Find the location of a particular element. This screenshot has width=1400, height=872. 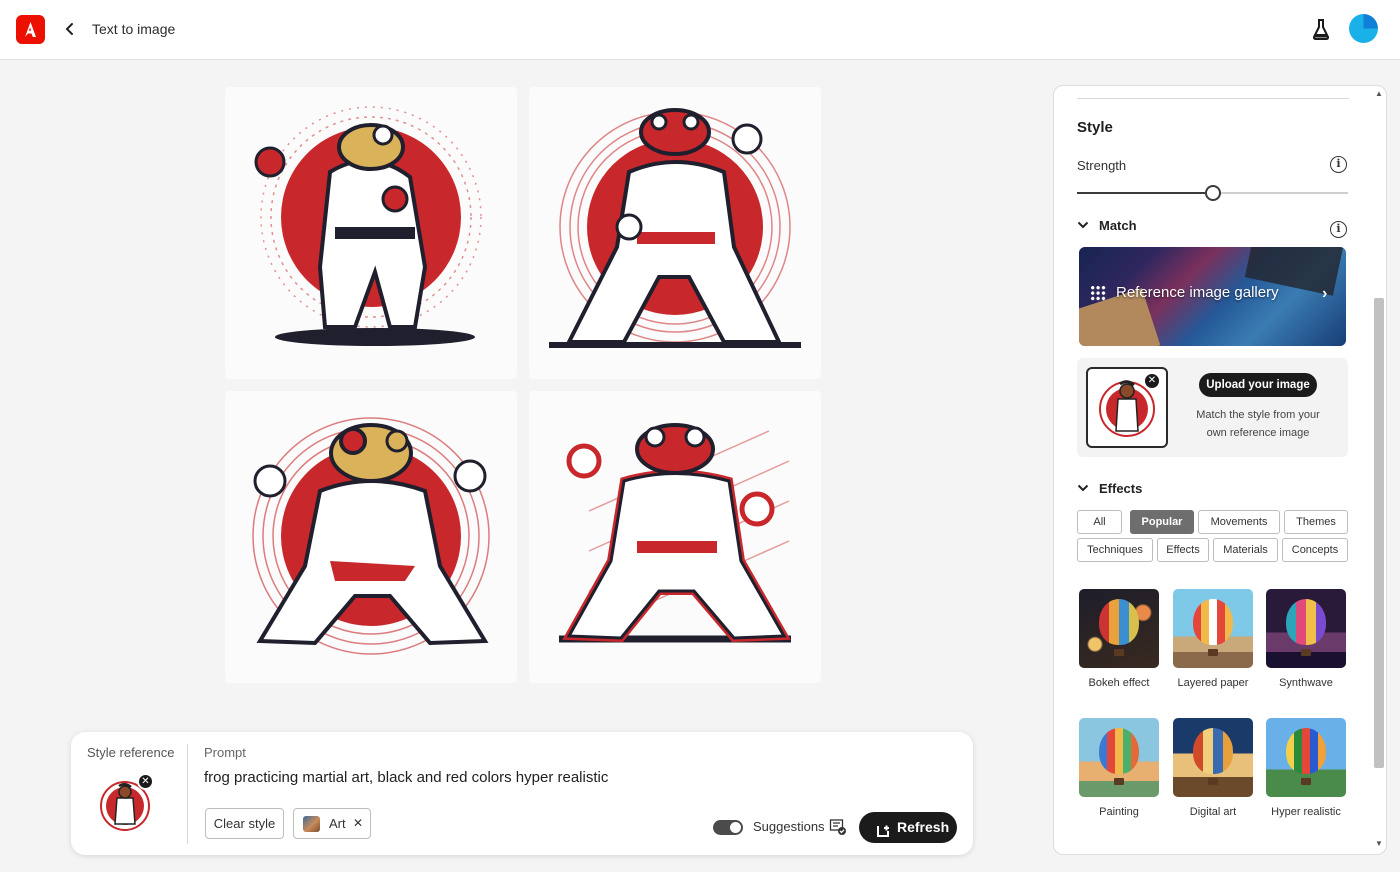

effects-section-toggle: Effects is located at coordinates (1109, 488).